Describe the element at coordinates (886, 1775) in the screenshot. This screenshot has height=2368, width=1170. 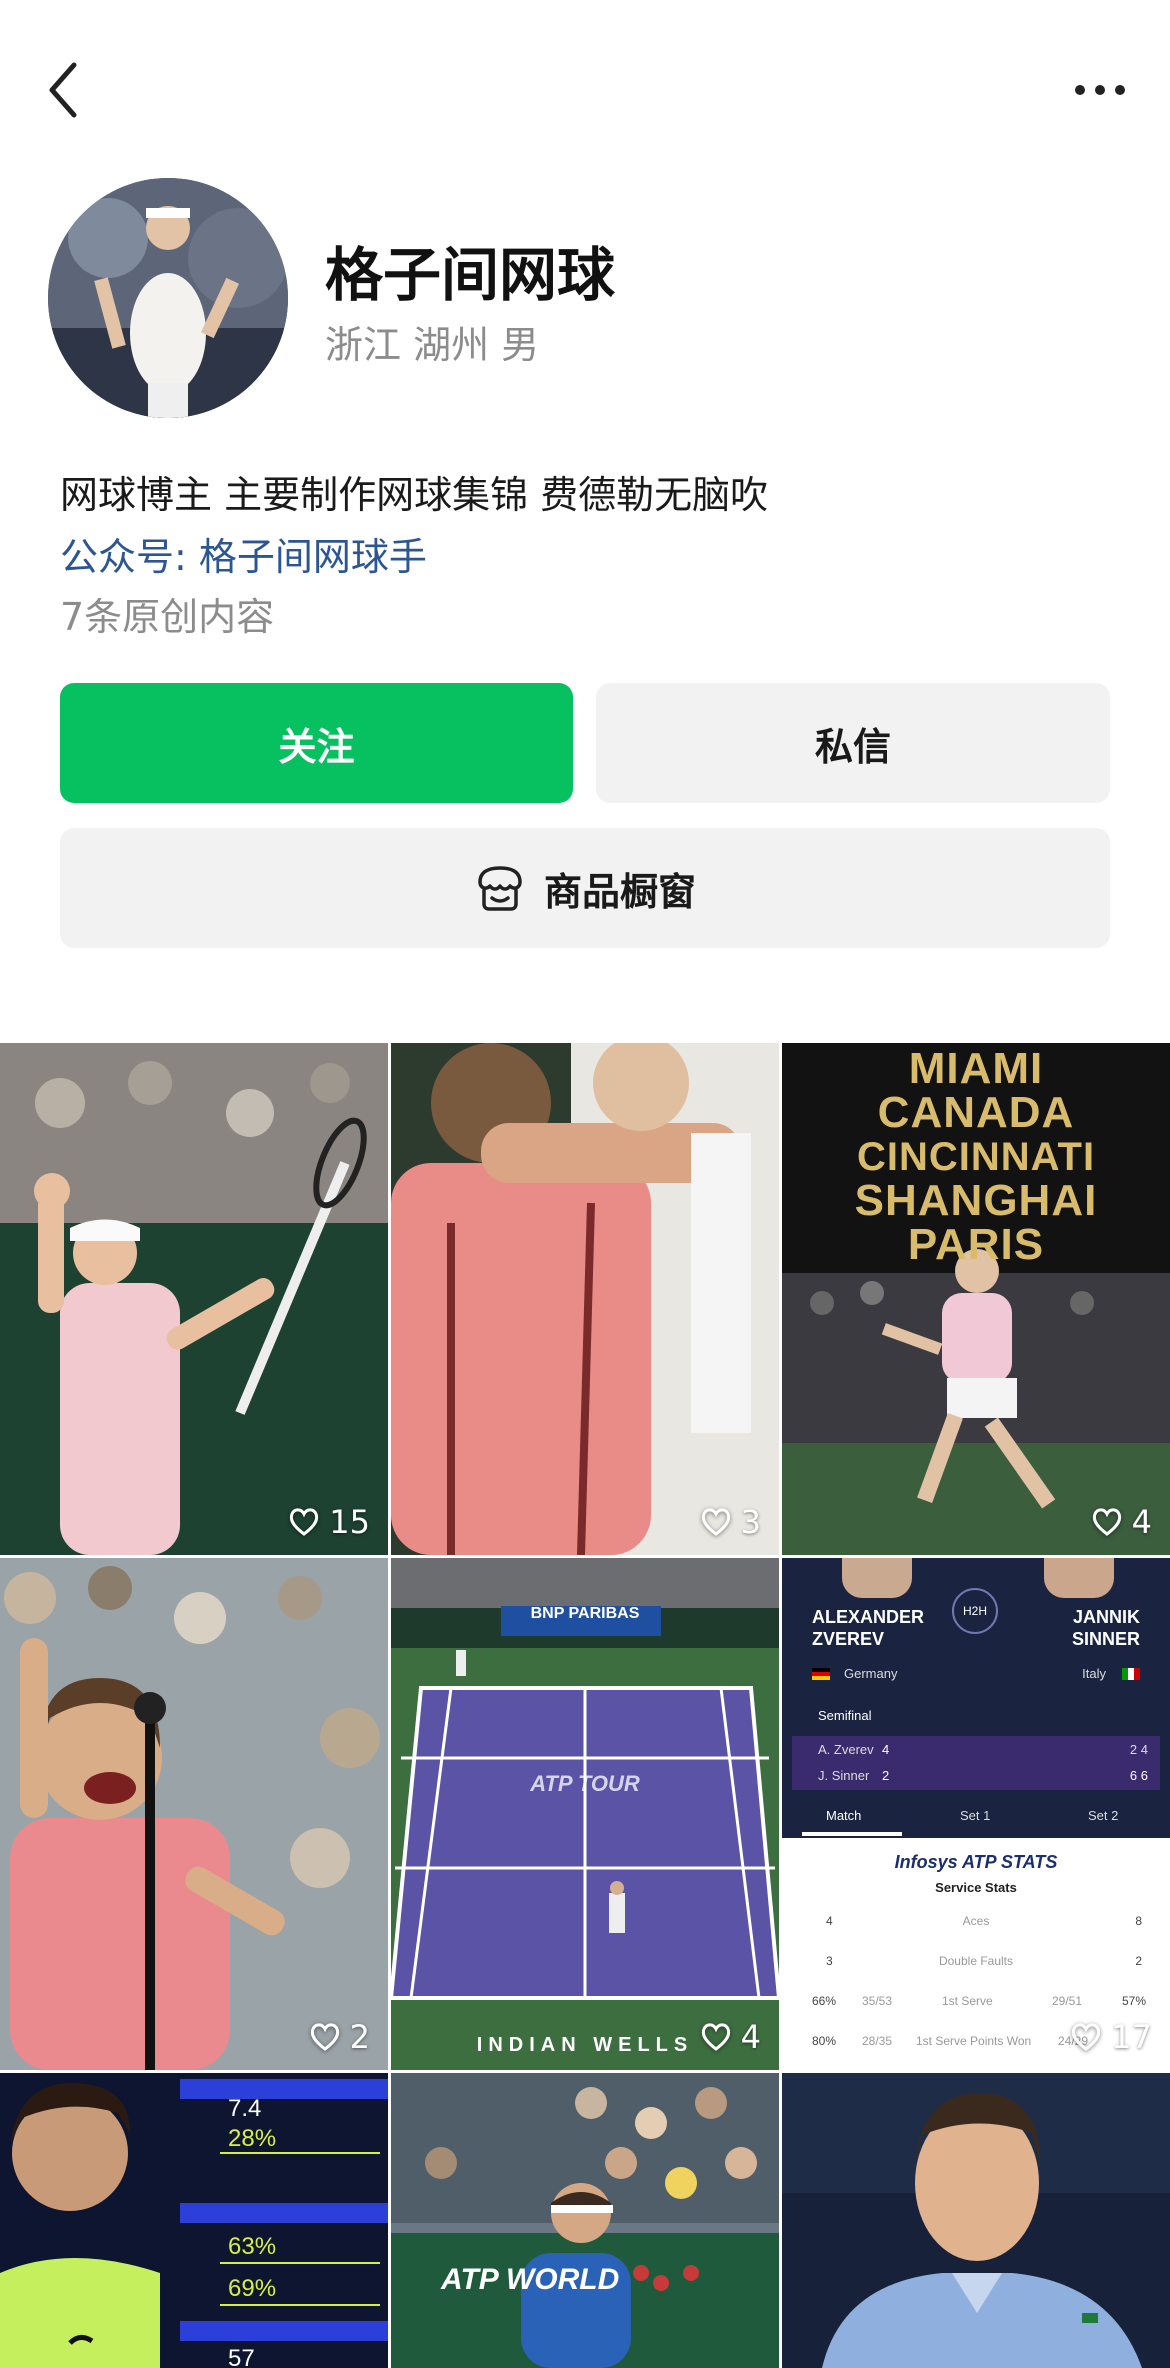
I see `row2-score: 2` at that location.